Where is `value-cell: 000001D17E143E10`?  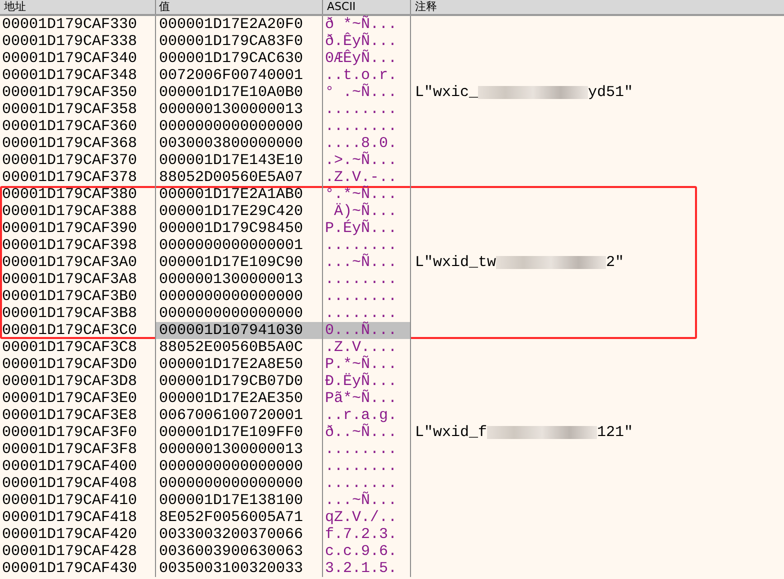
value-cell: 000001D17E143E10 is located at coordinates (239, 160).